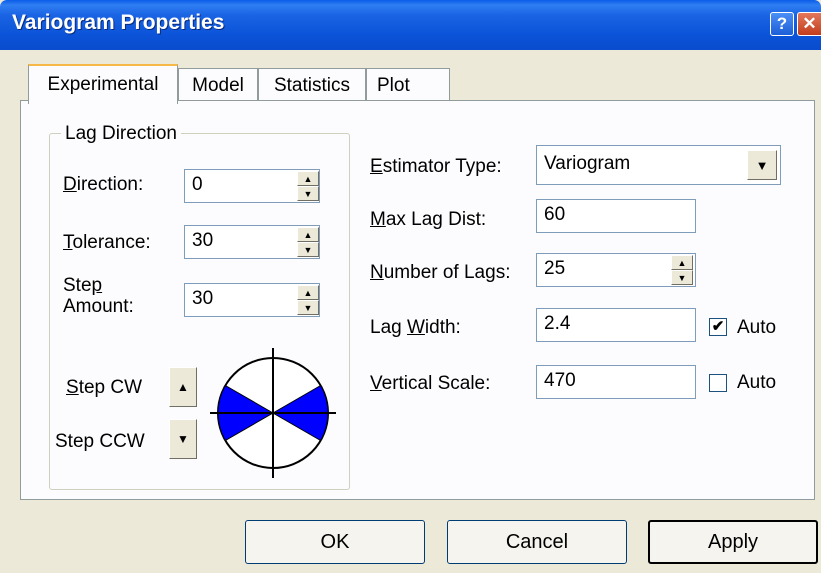 The width and height of the screenshot is (821, 573). I want to click on close-icon: ✕, so click(809, 23).